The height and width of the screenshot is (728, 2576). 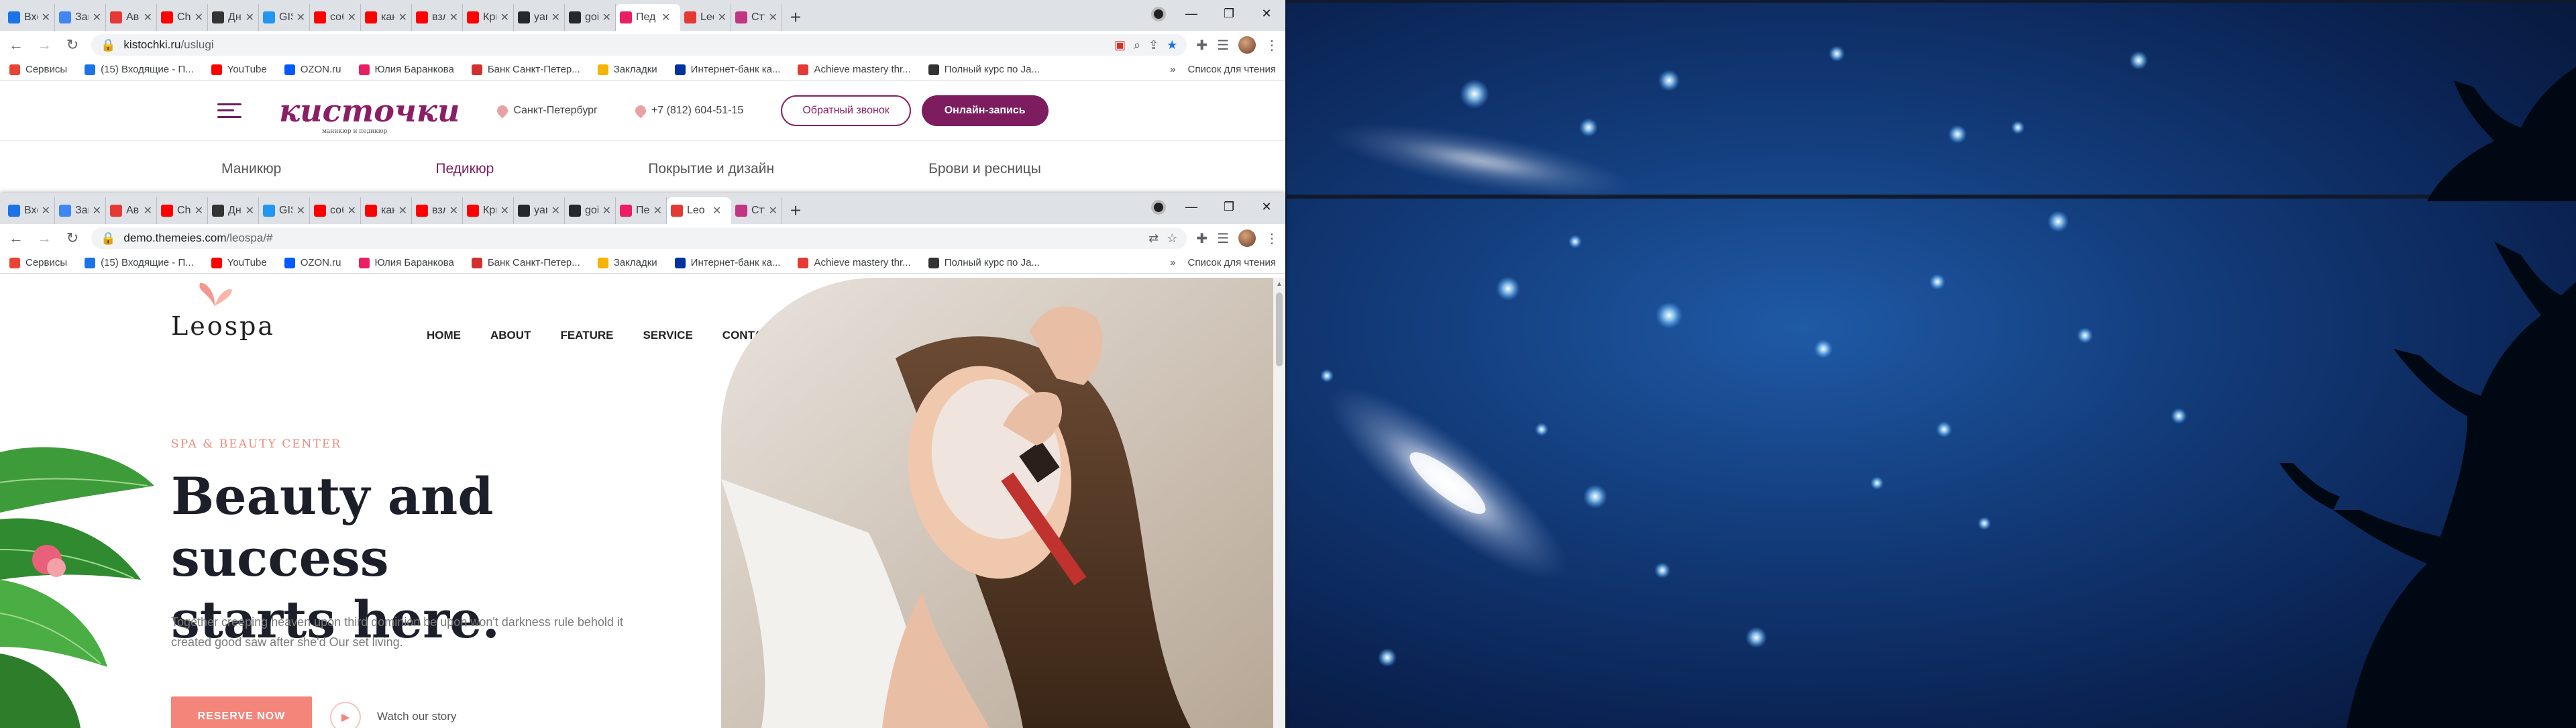 What do you see at coordinates (29, 18) in the screenshot?
I see `browser-tab: Вход ✕` at bounding box center [29, 18].